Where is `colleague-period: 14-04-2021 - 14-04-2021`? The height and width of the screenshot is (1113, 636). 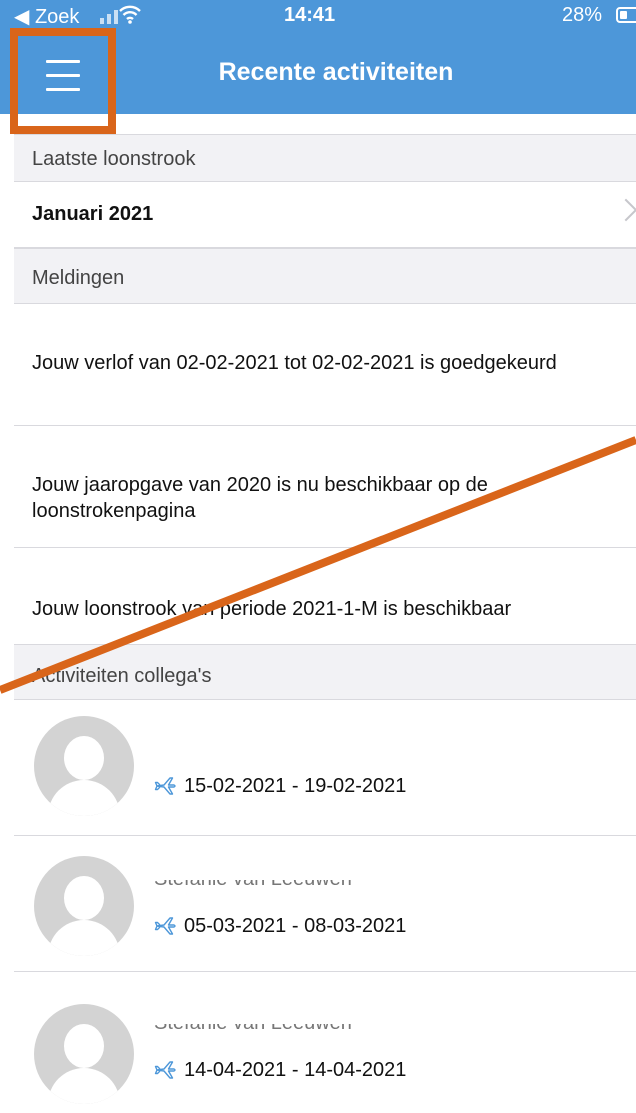
colleague-period: 14-04-2021 - 14-04-2021 is located at coordinates (280, 1070).